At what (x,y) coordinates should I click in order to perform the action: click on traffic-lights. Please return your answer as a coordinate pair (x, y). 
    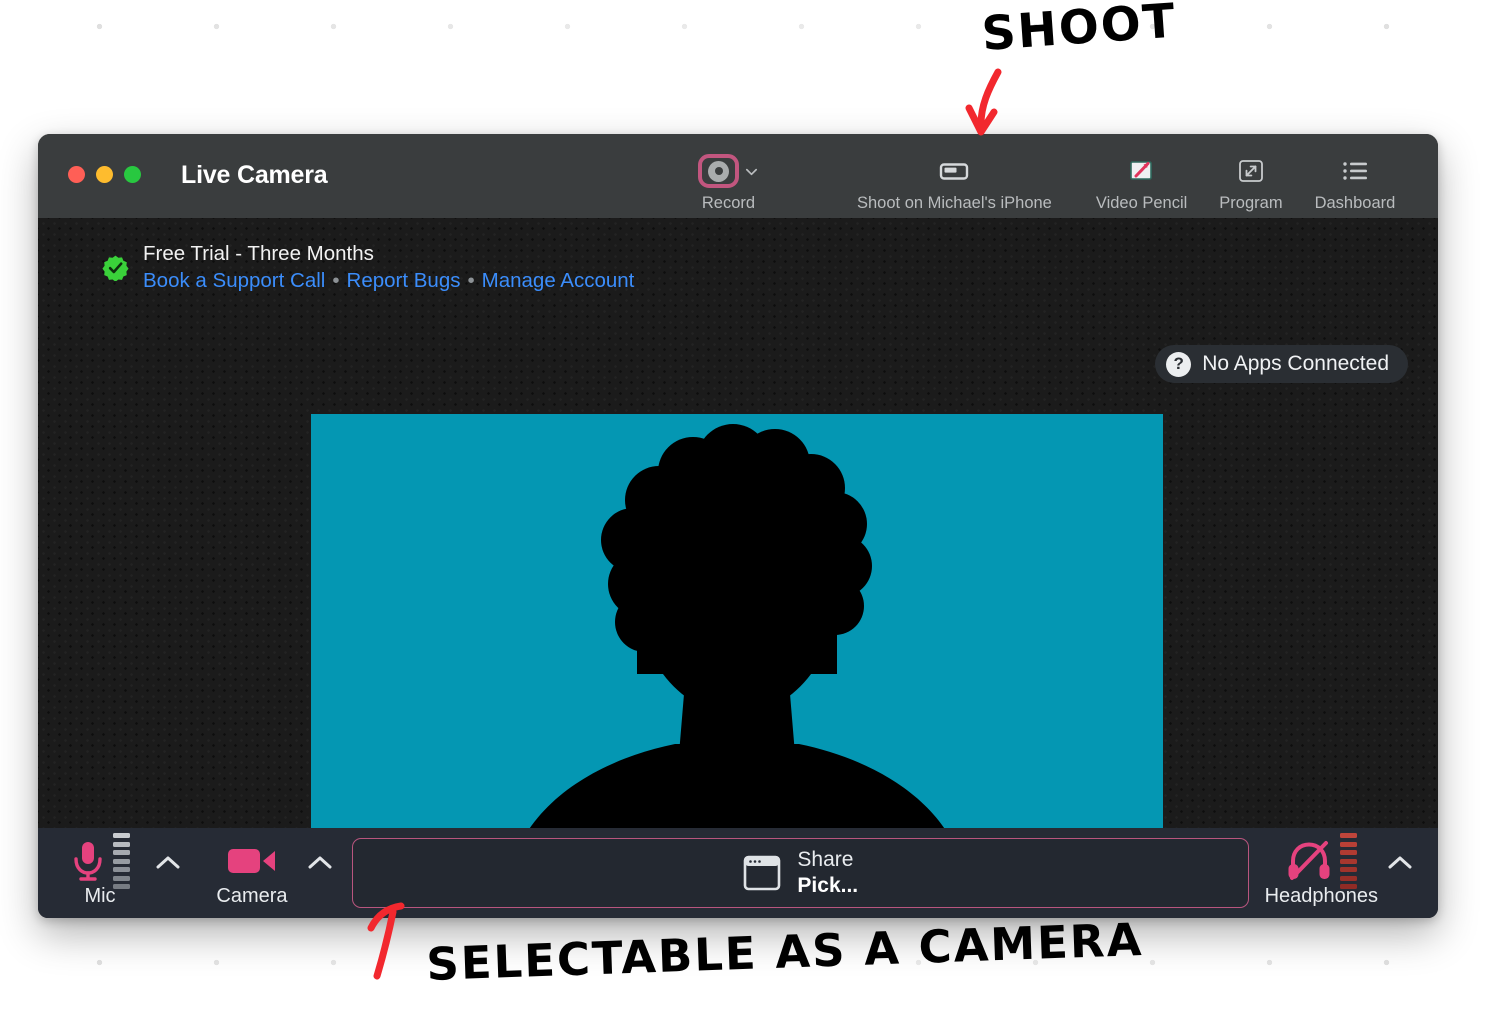
    Looking at the image, I should click on (104, 174).